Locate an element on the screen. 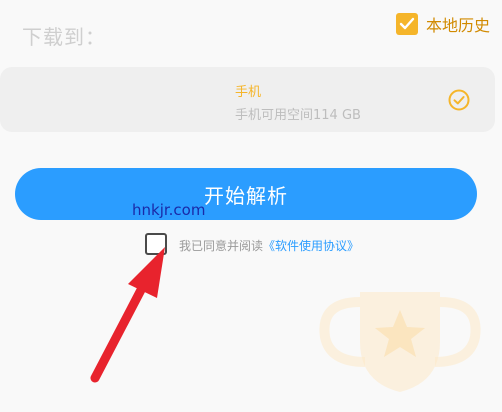  red-arrow-annotation is located at coordinates (127, 315).